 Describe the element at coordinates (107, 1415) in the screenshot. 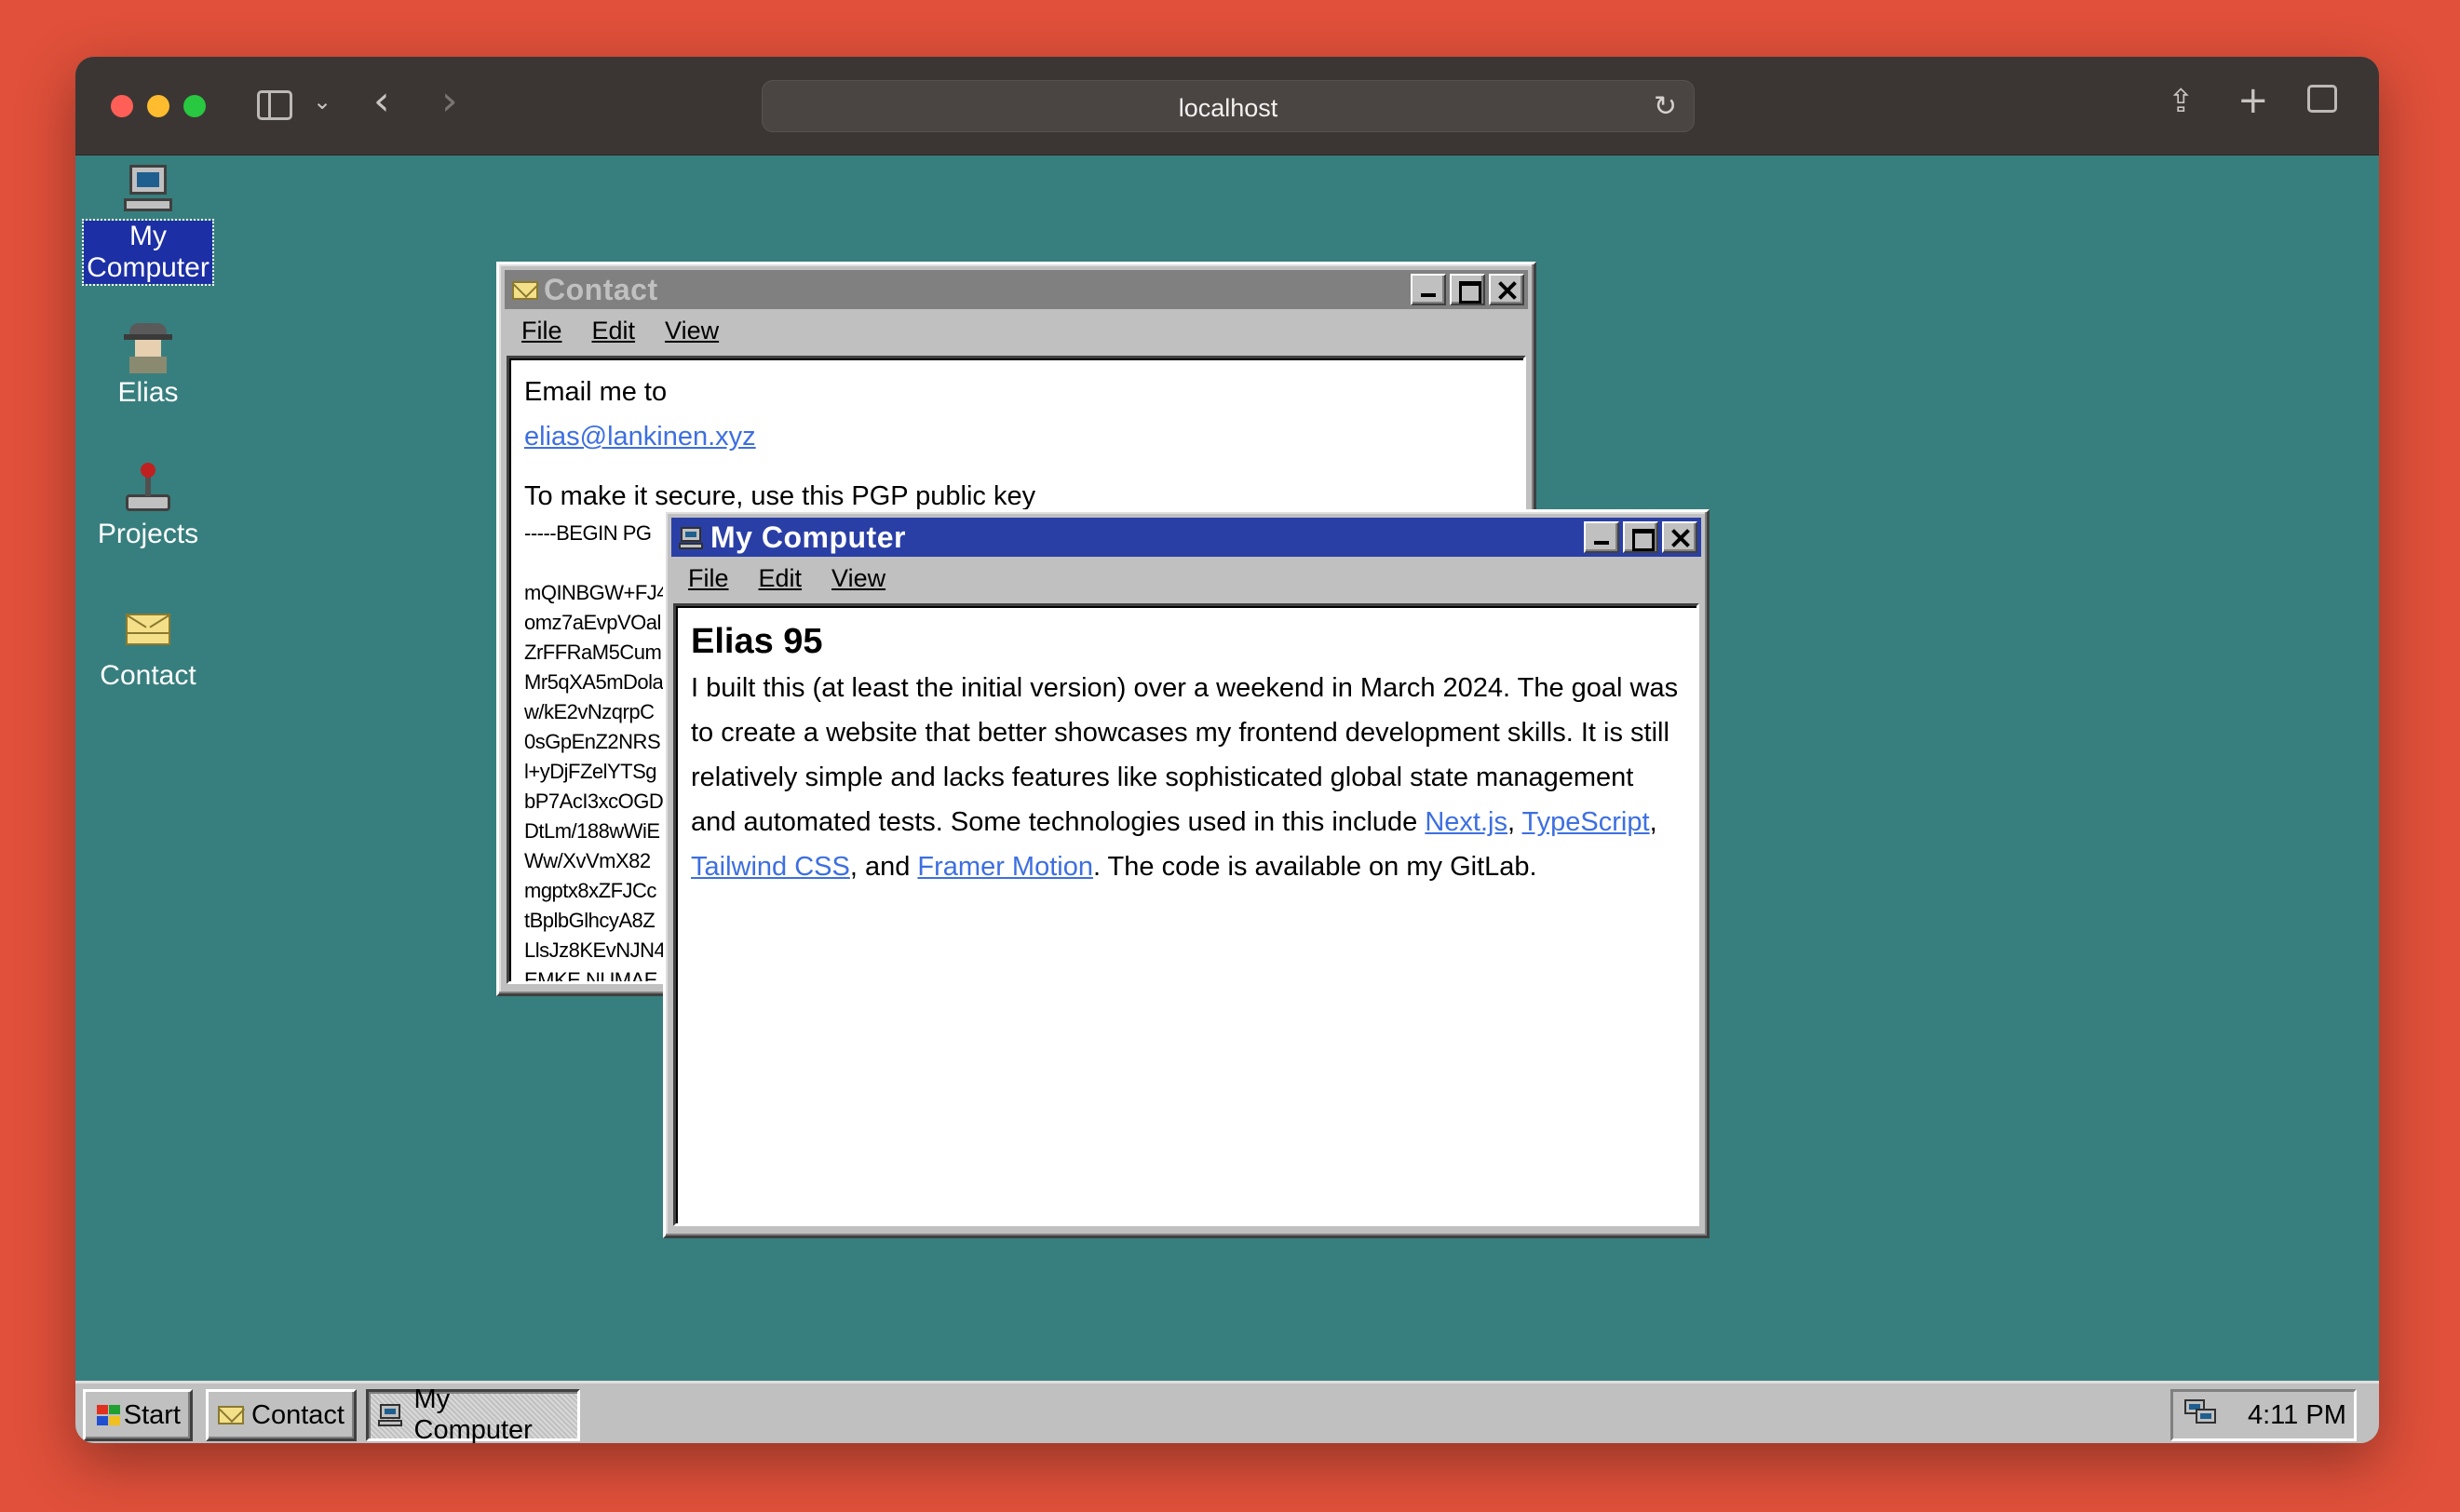

I see `windows-logo-icon` at that location.